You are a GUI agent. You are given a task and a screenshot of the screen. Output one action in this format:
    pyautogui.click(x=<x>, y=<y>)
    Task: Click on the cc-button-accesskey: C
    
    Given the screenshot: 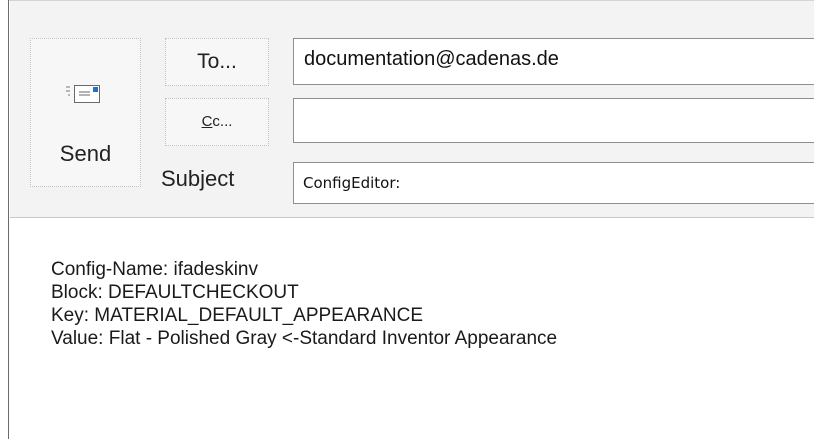 What is the action you would take?
    pyautogui.click(x=207, y=121)
    